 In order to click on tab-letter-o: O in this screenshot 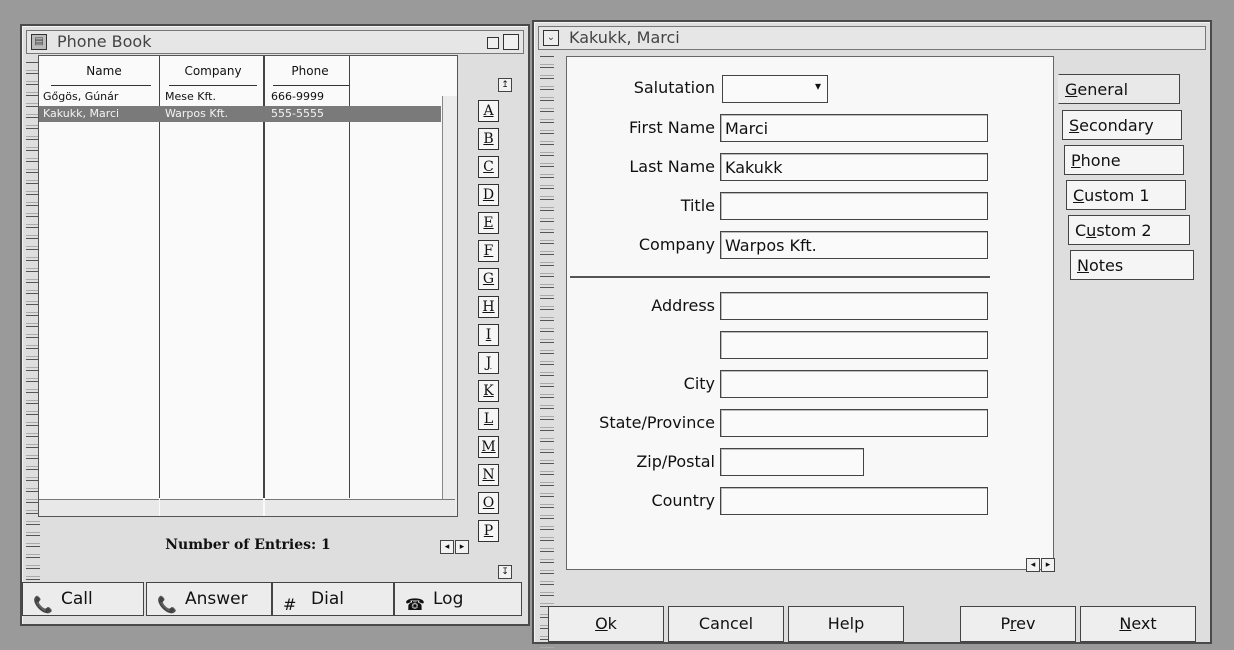, I will do `click(488, 503)`.